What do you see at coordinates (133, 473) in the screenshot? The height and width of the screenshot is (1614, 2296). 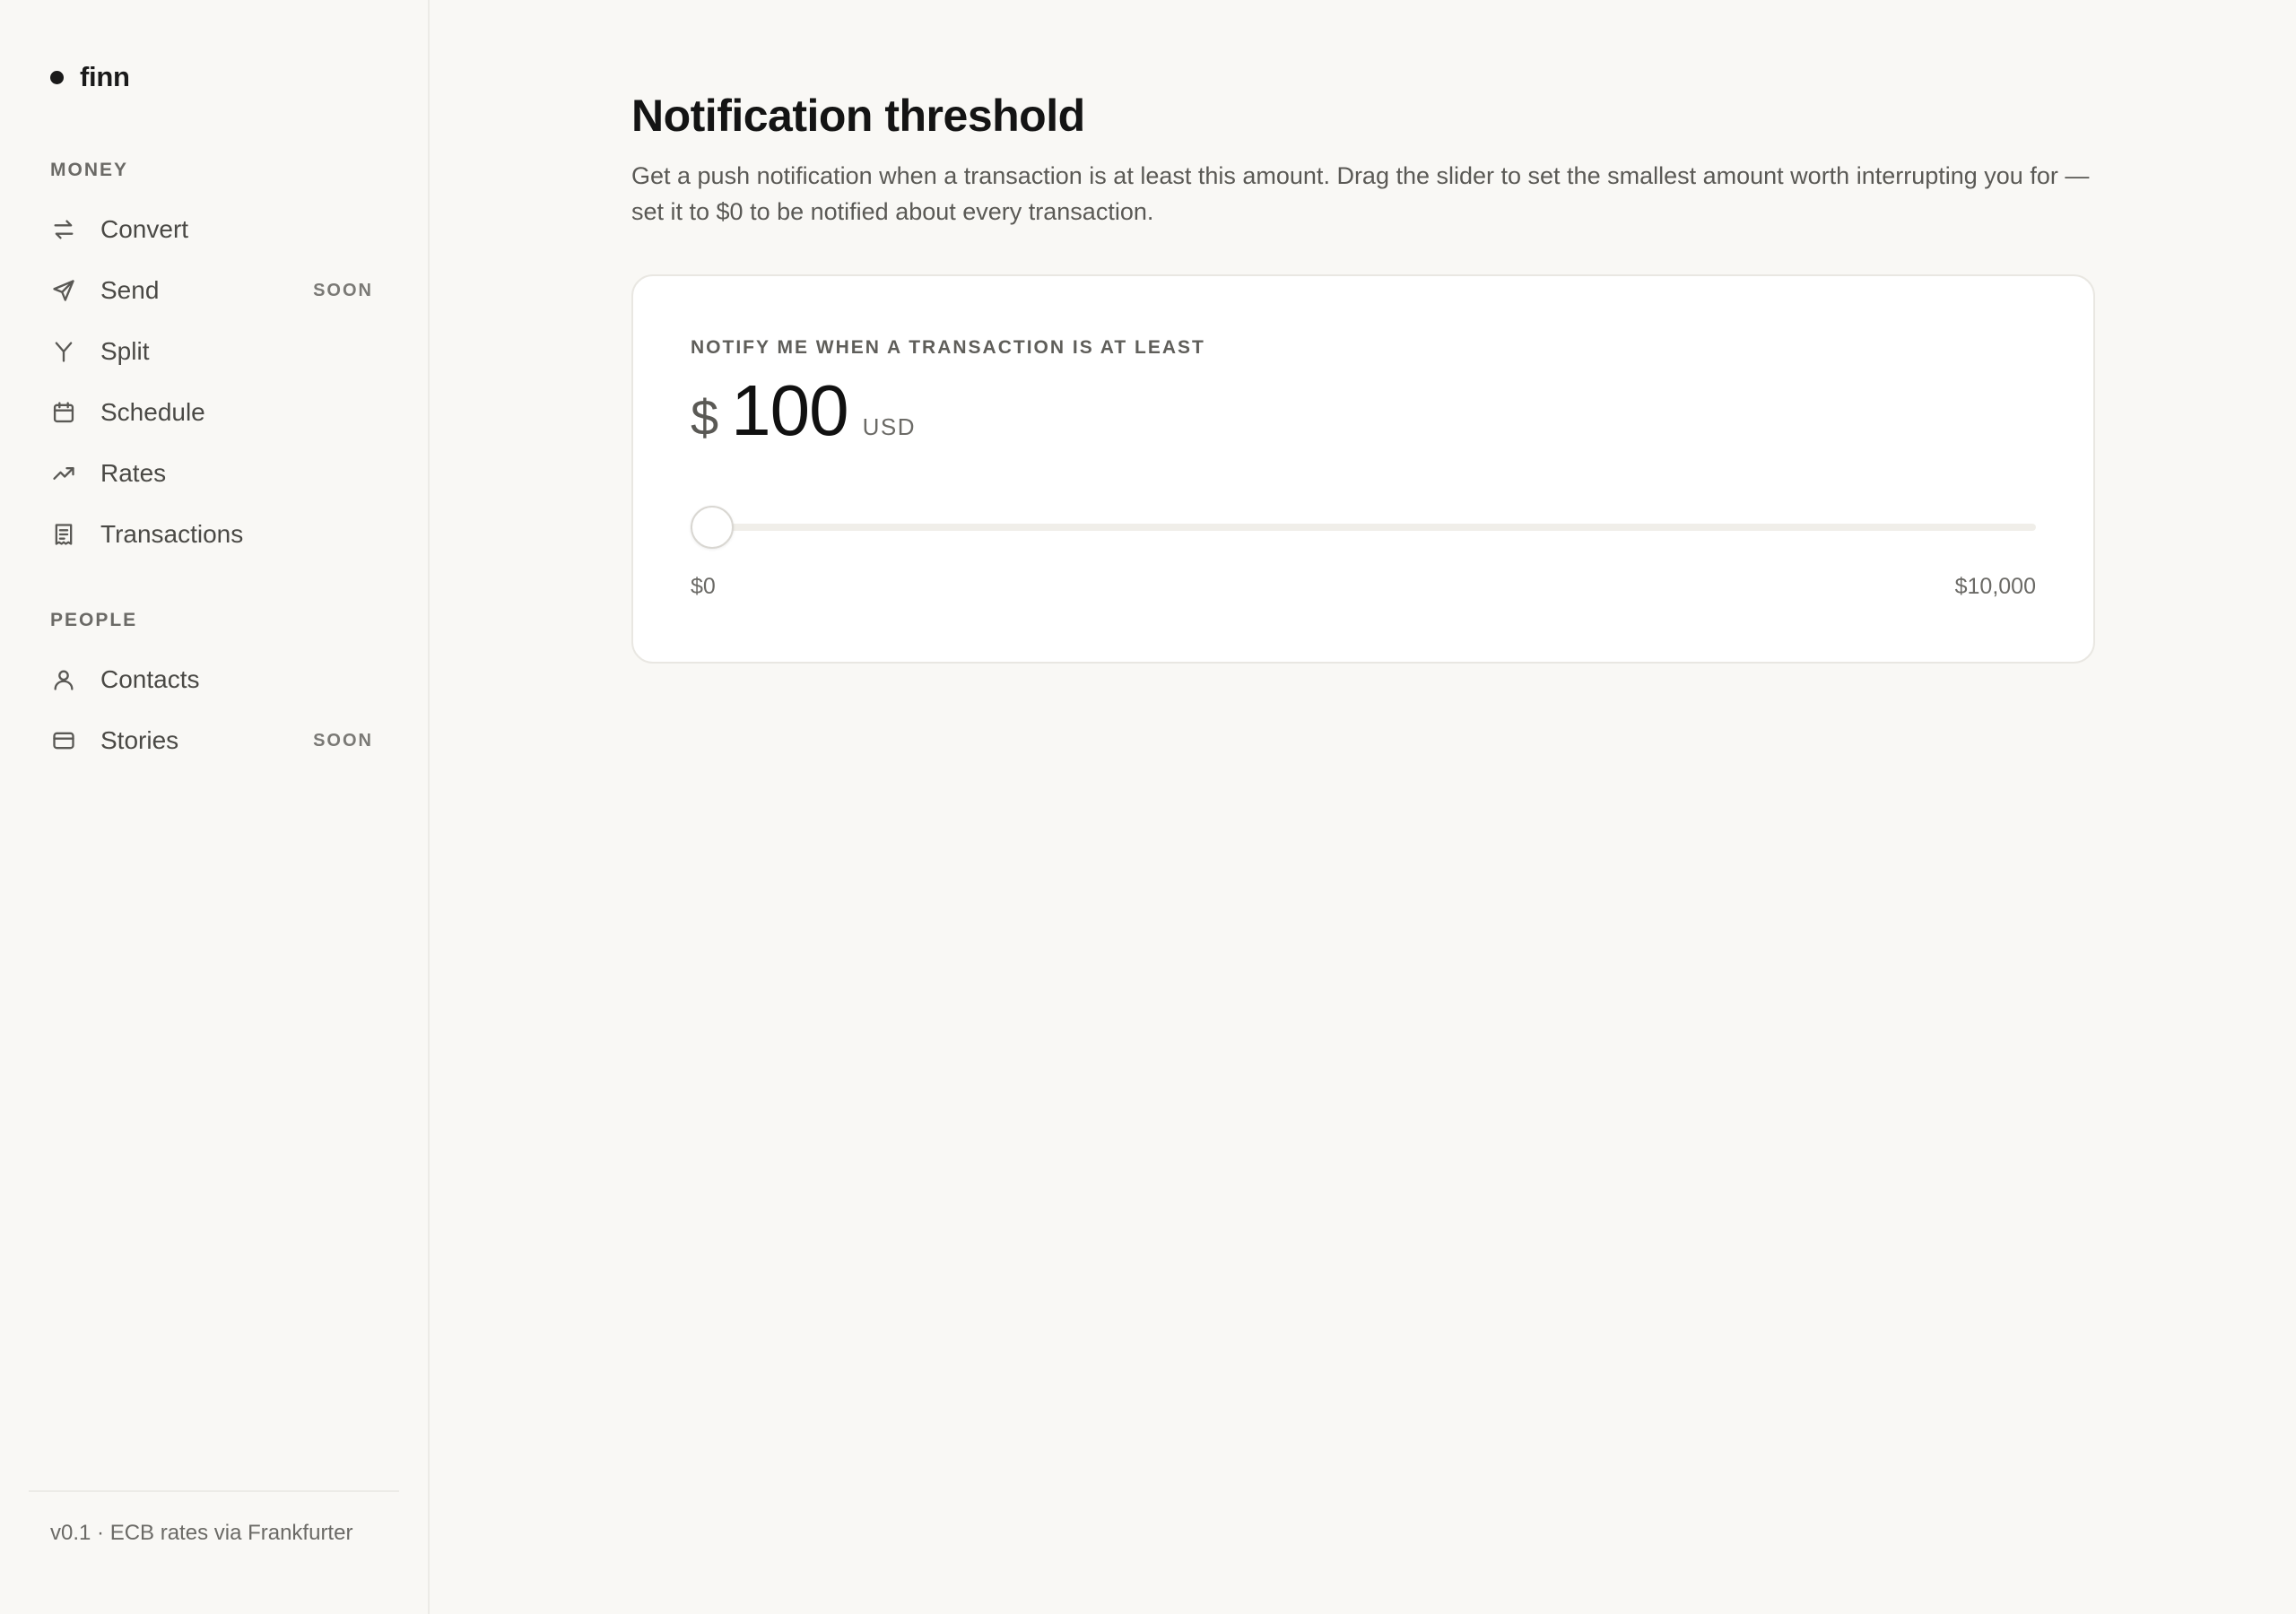 I see `sidebar-item-label: Rates` at bounding box center [133, 473].